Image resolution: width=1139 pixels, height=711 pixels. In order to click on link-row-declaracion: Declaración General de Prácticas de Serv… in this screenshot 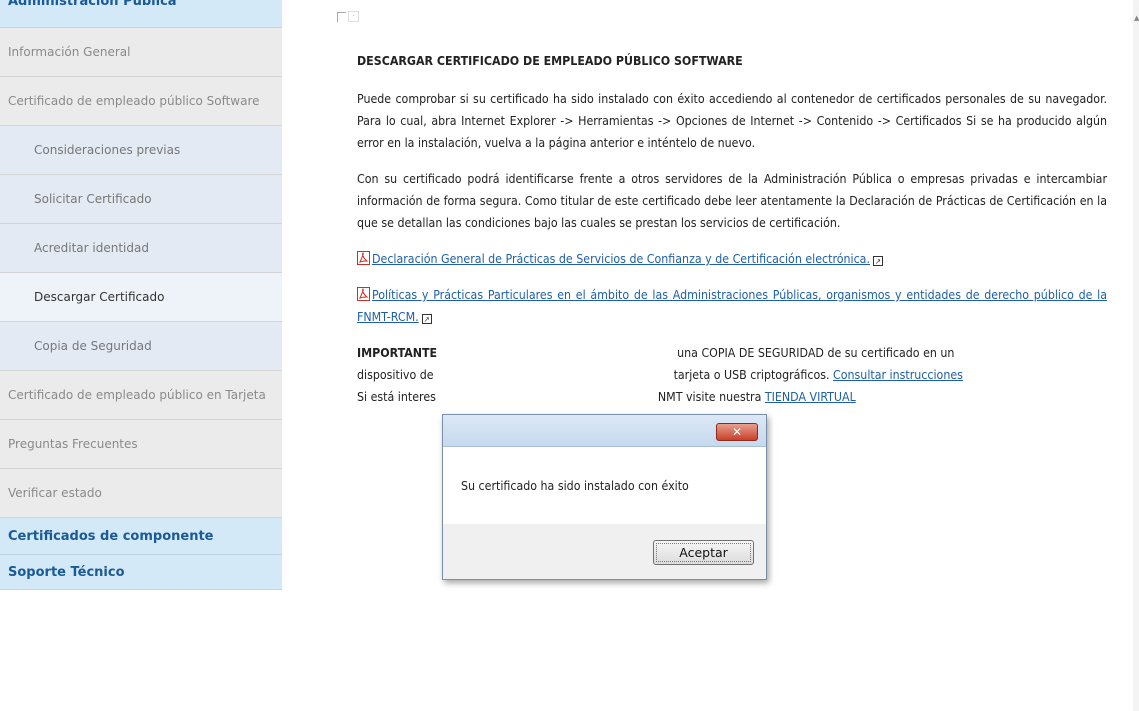, I will do `click(732, 259)`.